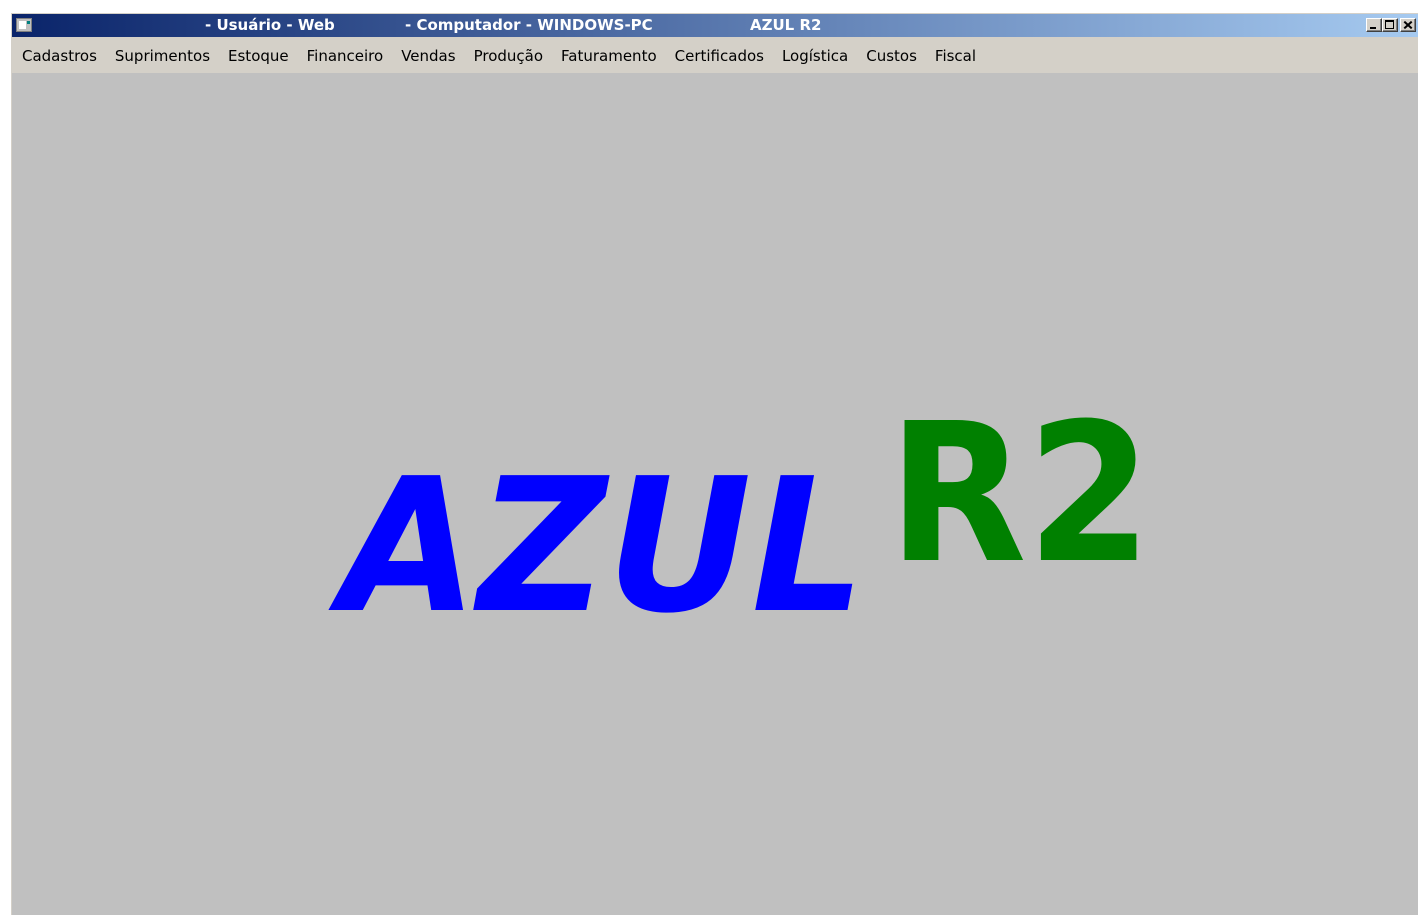 This screenshot has height=915, width=1418. I want to click on menu-item-faturamento: Faturamento, so click(609, 56).